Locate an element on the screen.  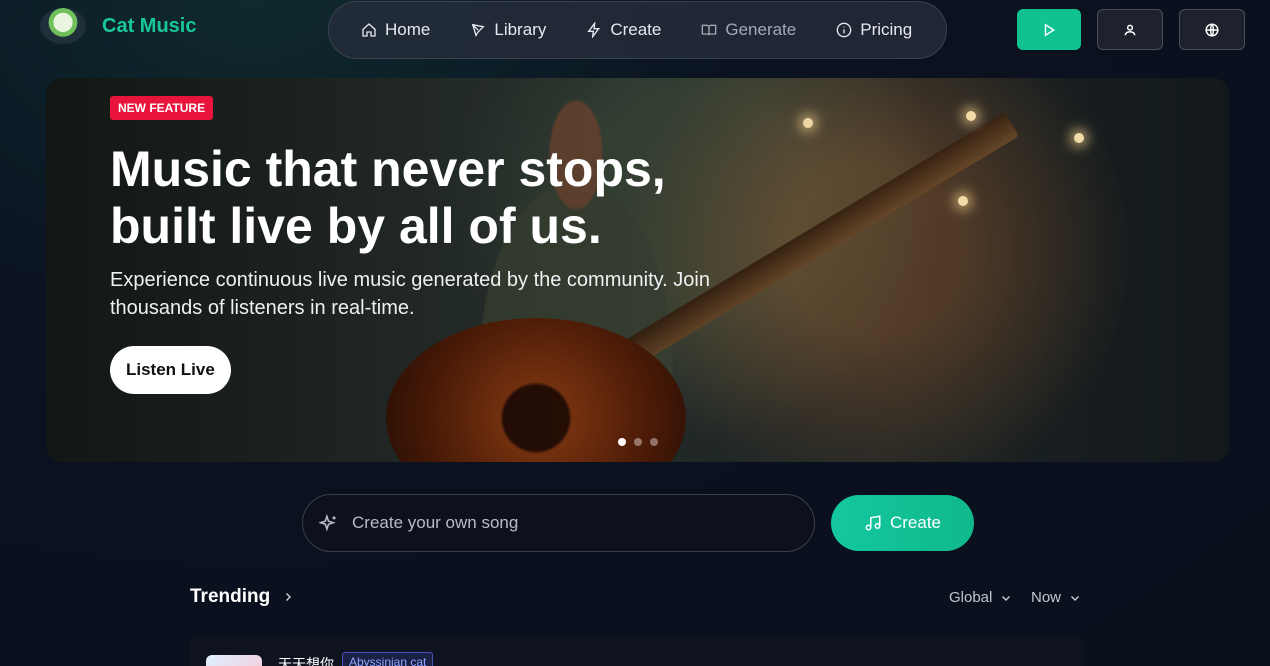
chevron-right-icon is located at coordinates (289, 597).